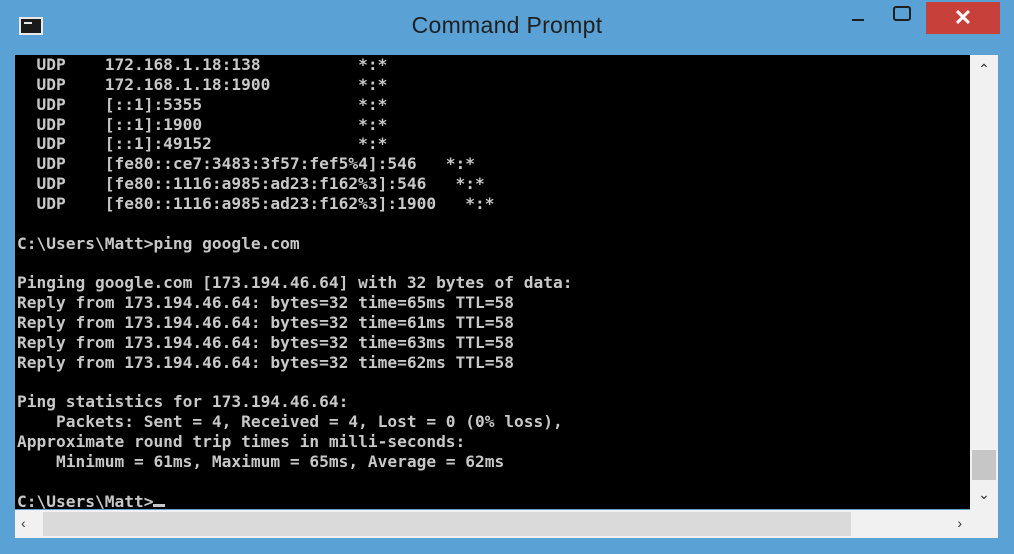 The image size is (1014, 554). Describe the element at coordinates (23, 523) in the screenshot. I see `chevron-left-icon: ‹` at that location.